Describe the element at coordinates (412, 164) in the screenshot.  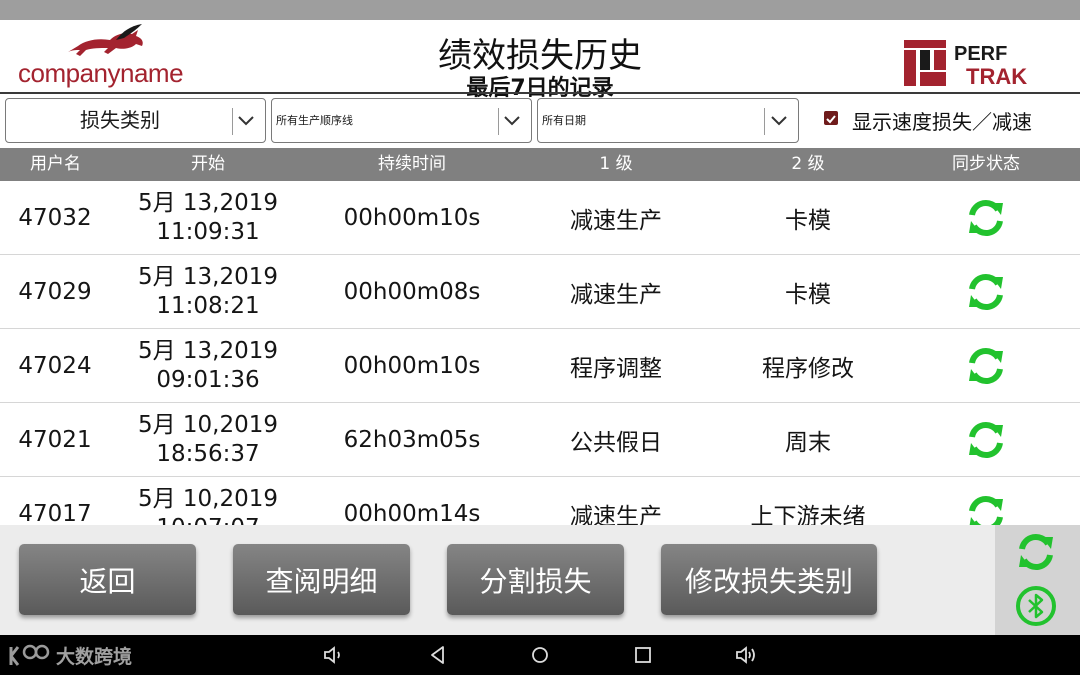
I see `column-header-duration: 持续时间` at that location.